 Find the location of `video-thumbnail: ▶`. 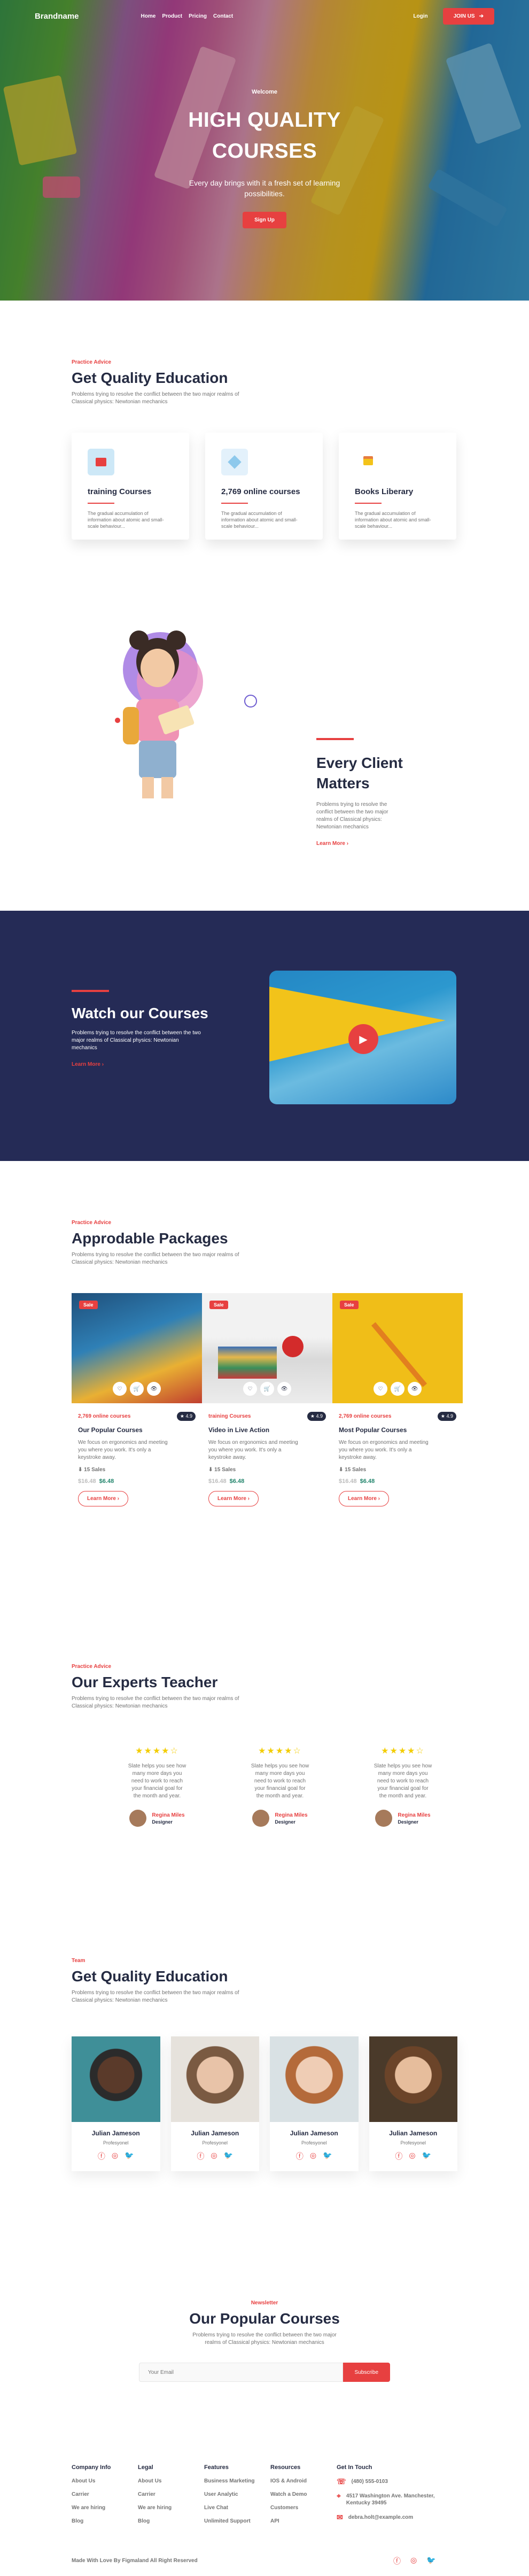

video-thumbnail: ▶ is located at coordinates (362, 1037).